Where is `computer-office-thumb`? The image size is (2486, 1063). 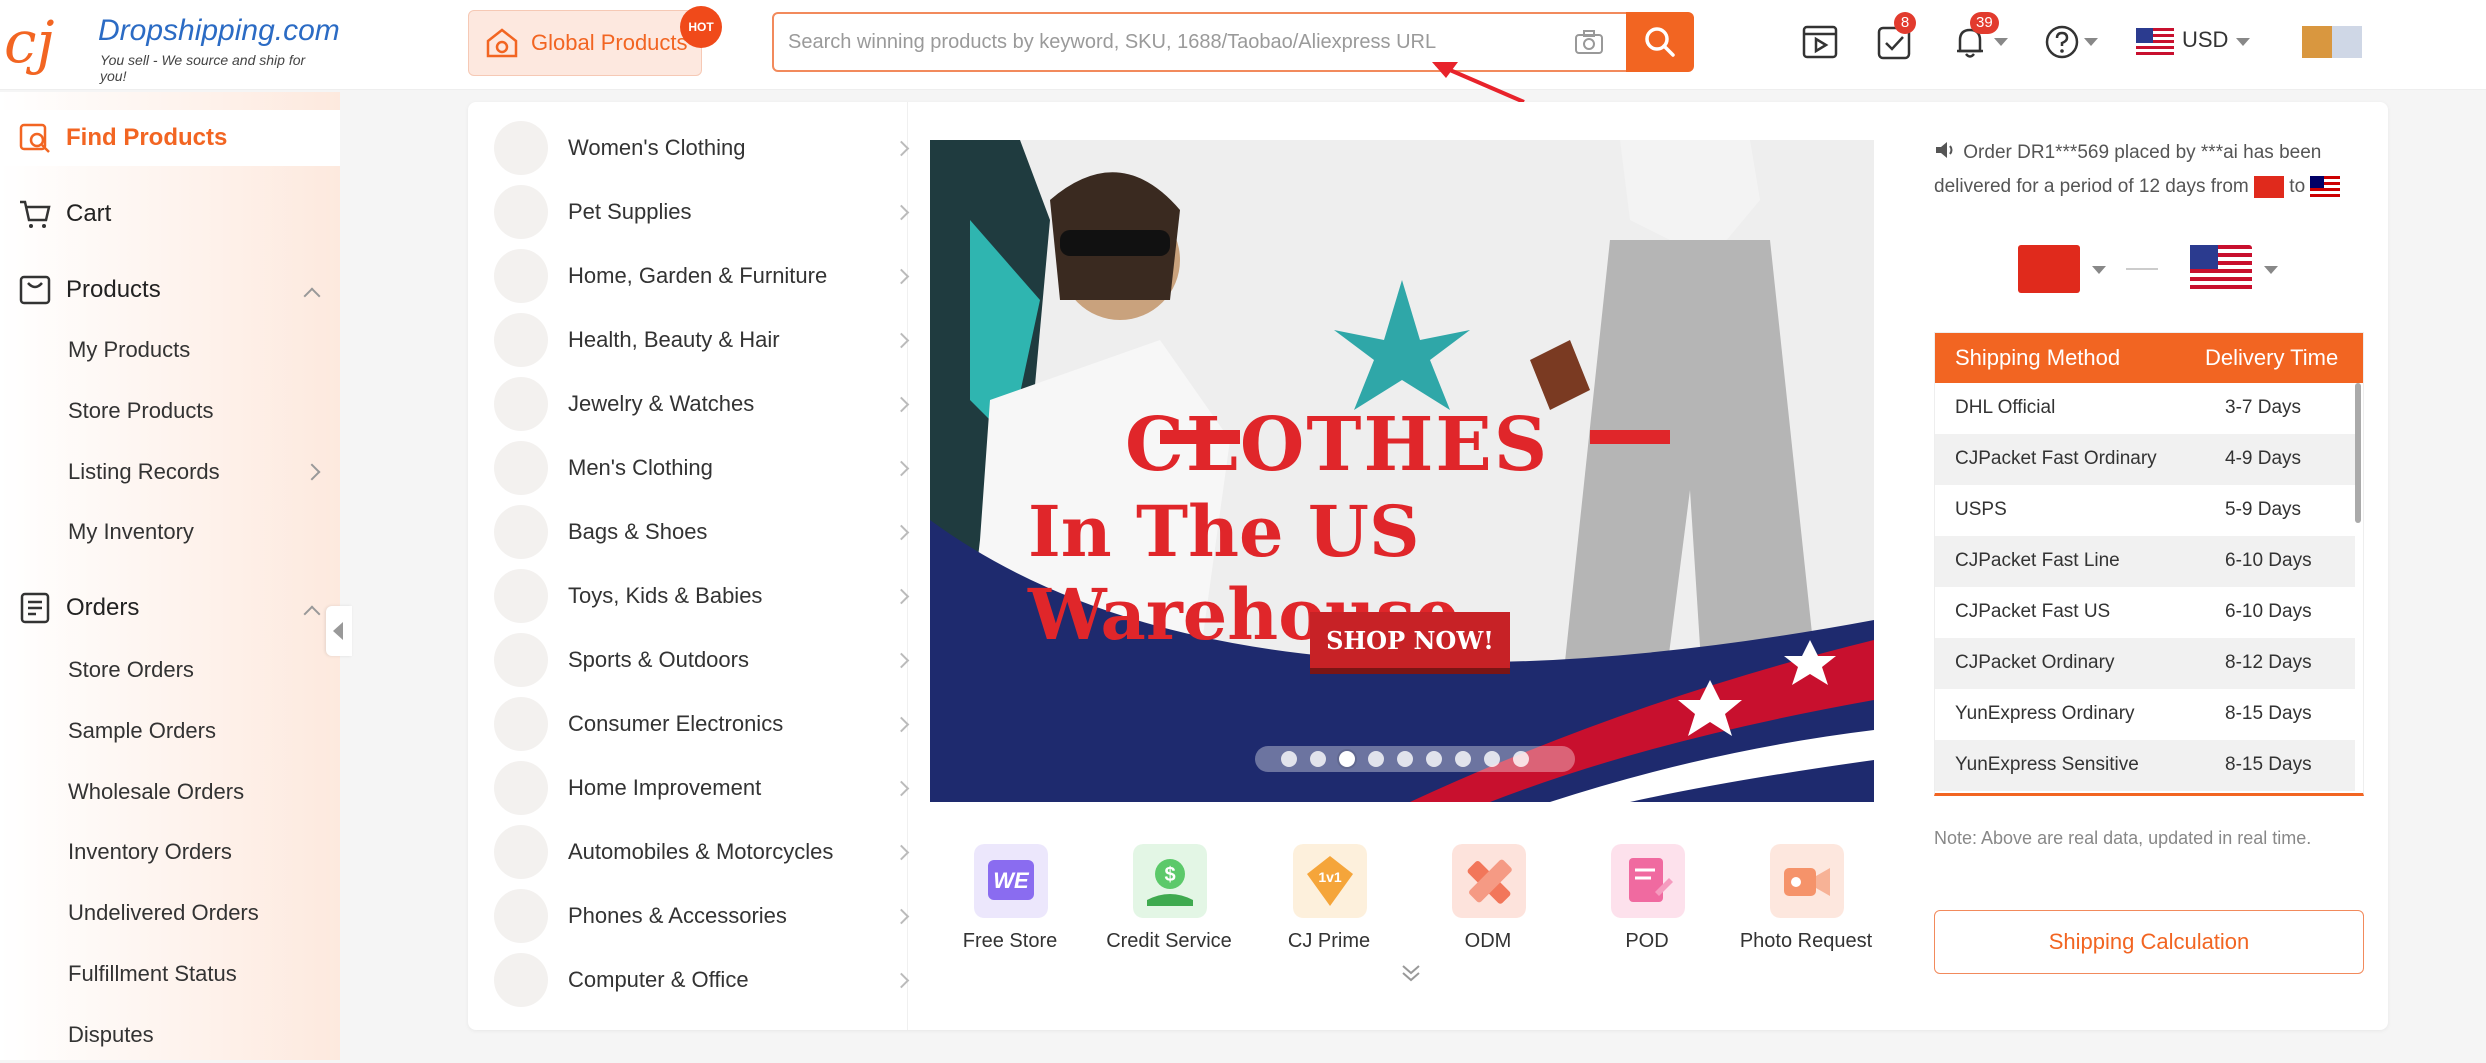
computer-office-thumb is located at coordinates (521, 980).